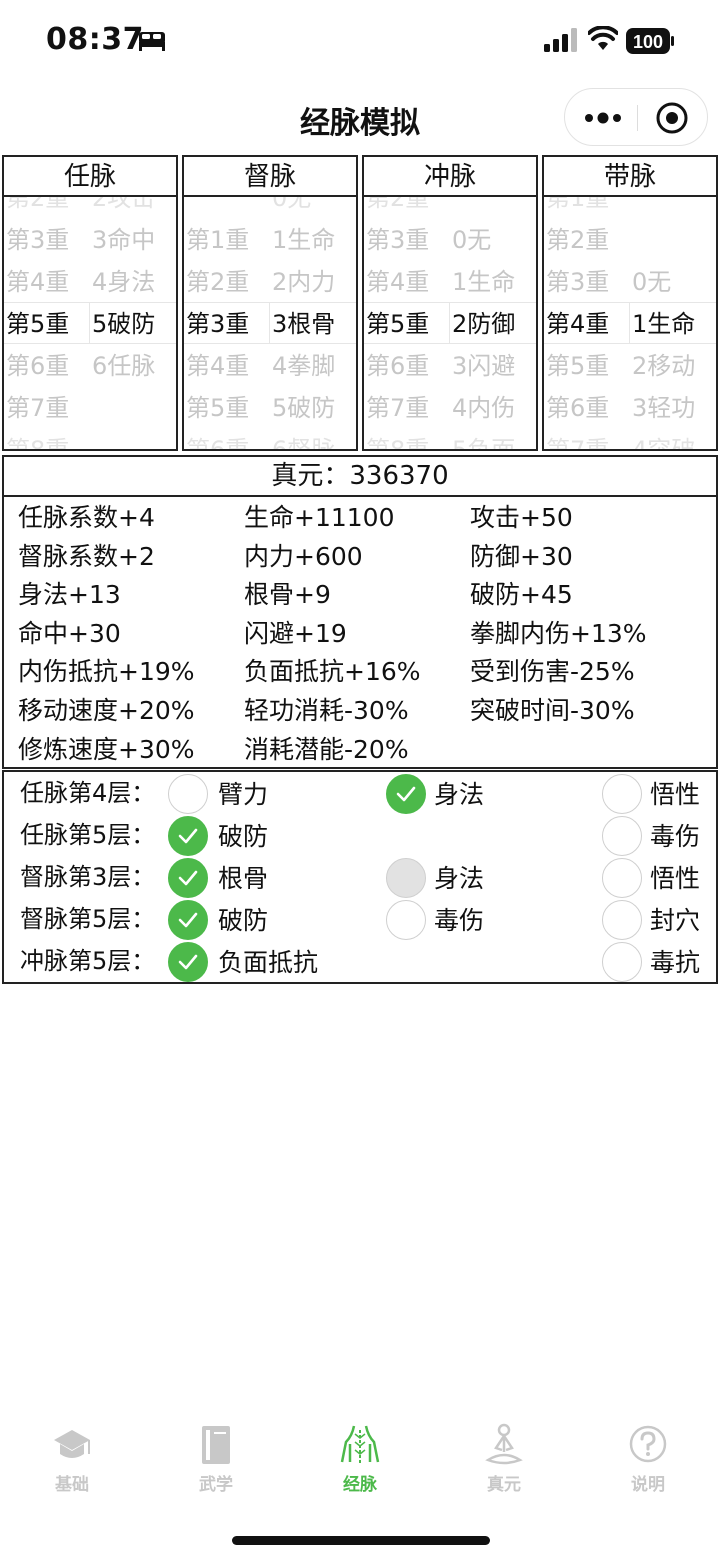  I want to click on tab-martial: 武学, so click(216, 1455).